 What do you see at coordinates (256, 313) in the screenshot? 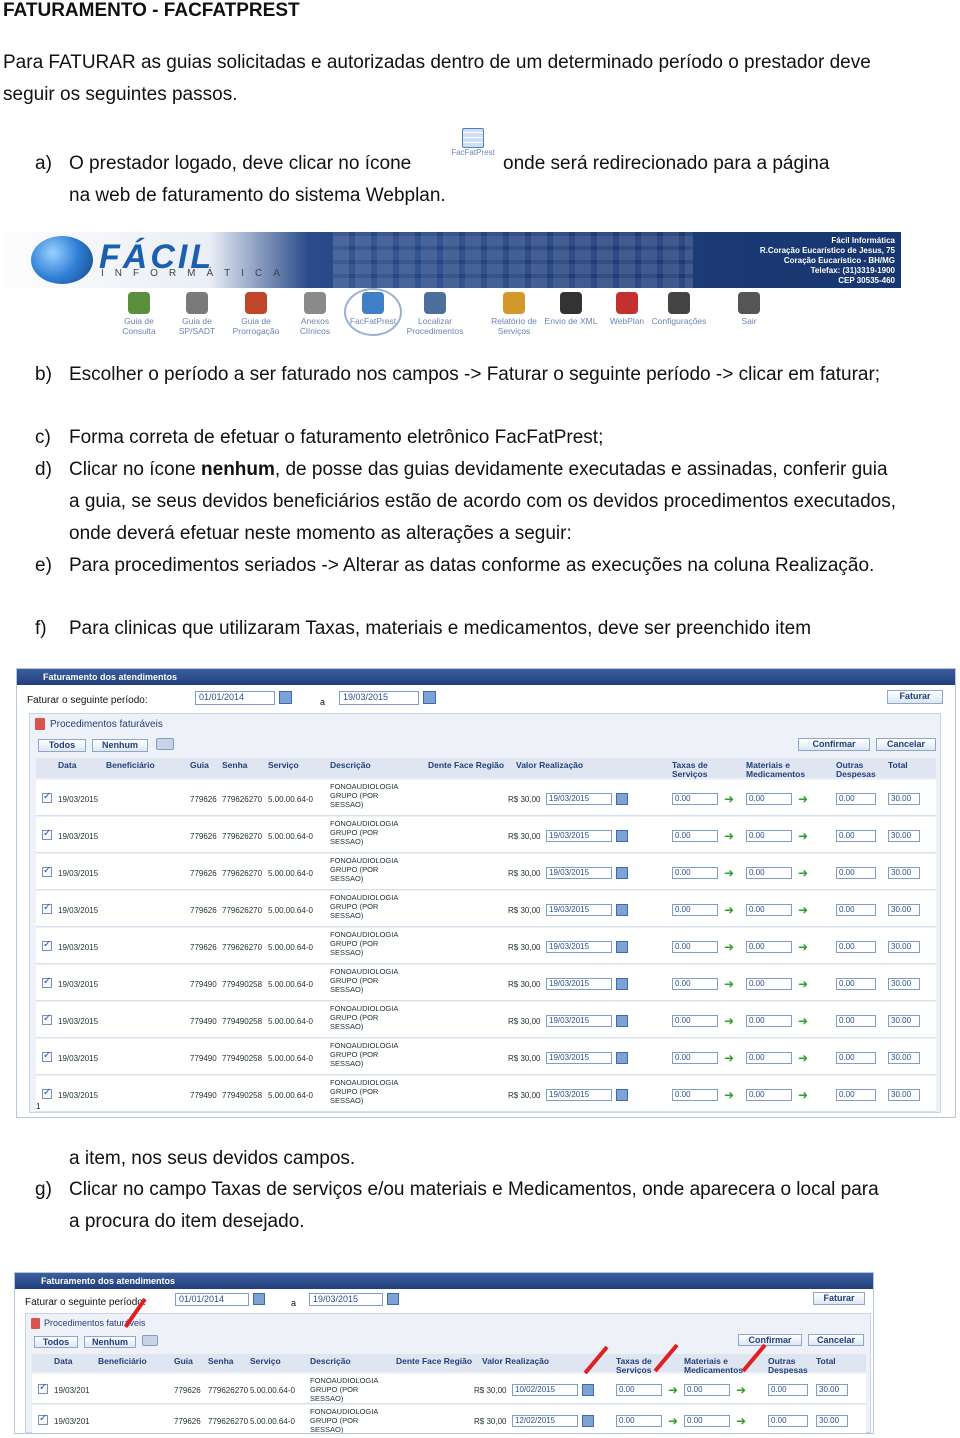
I see `toolbar-item-prorrogacao: Guia de Prorrogação` at bounding box center [256, 313].